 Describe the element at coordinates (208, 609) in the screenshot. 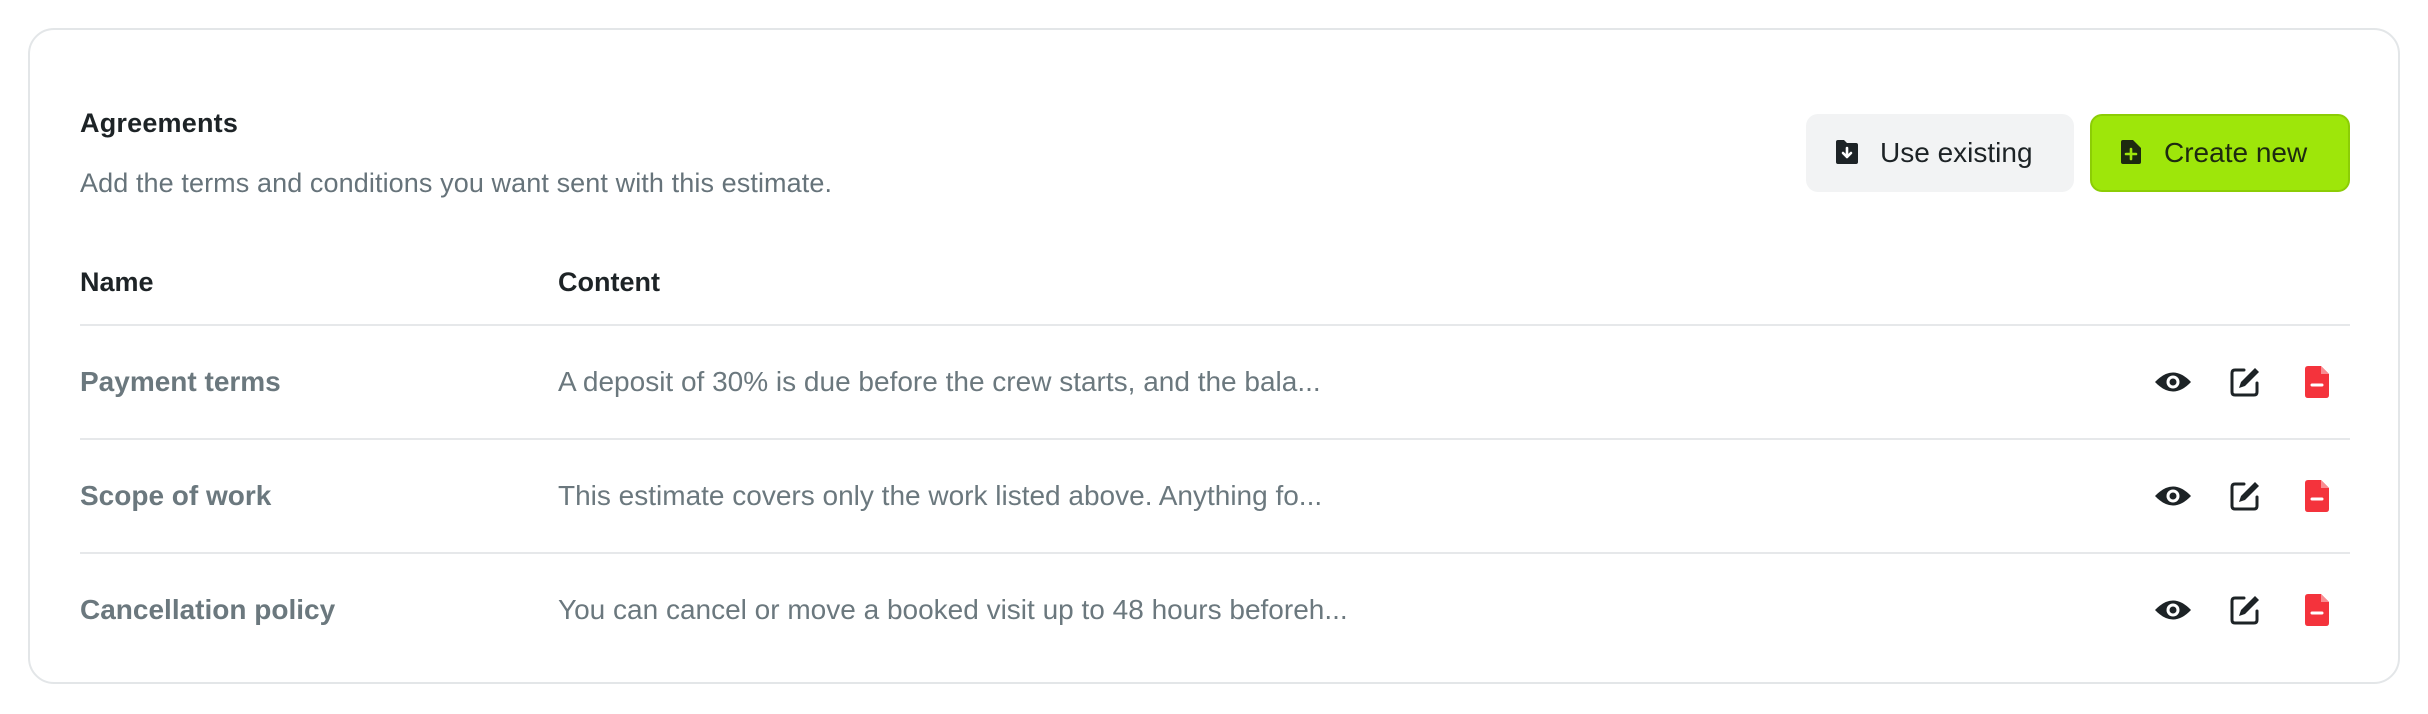

I see `agreement-name: Cancellation policy` at that location.